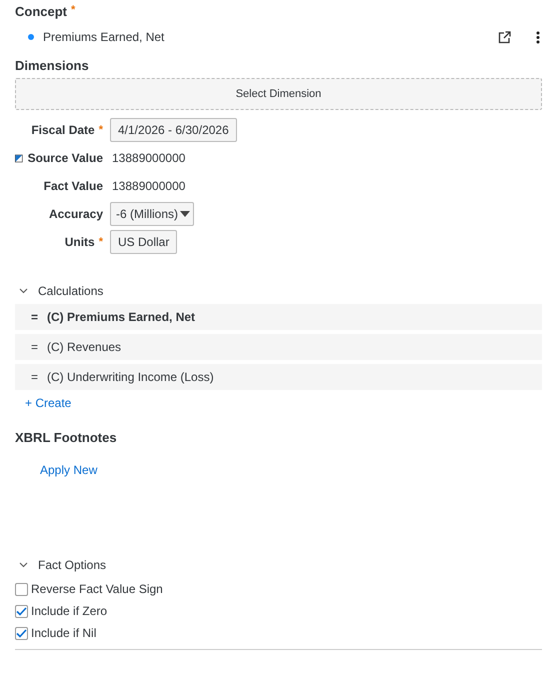 This screenshot has width=559, height=682. Describe the element at coordinates (504, 37) in the screenshot. I see `external-link-icon` at that location.